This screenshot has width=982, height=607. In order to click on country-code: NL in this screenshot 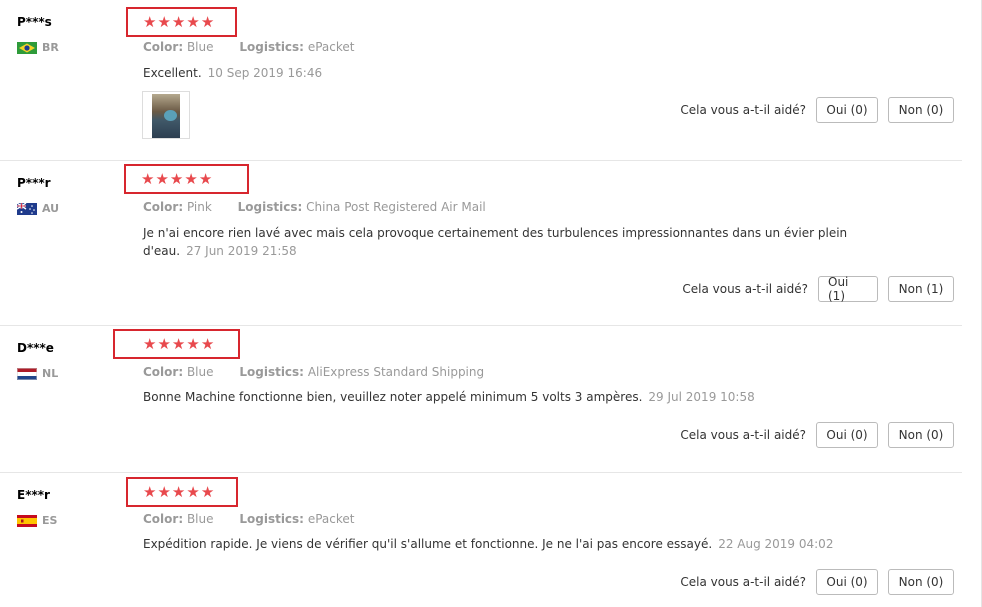, I will do `click(50, 373)`.